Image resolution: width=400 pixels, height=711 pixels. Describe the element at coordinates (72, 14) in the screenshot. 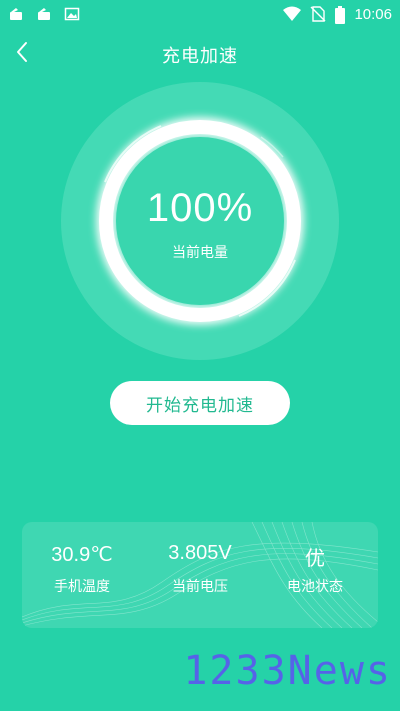

I see `image-notification-icon` at that location.